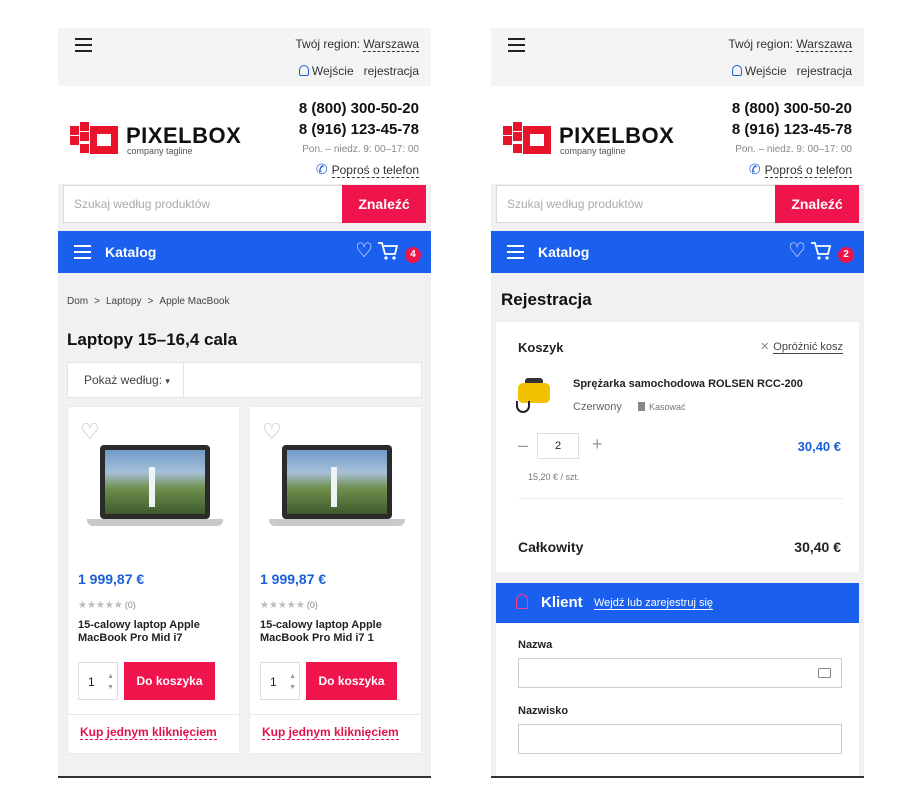  I want to click on breadcrumb-macbook: Apple MacBook, so click(194, 301).